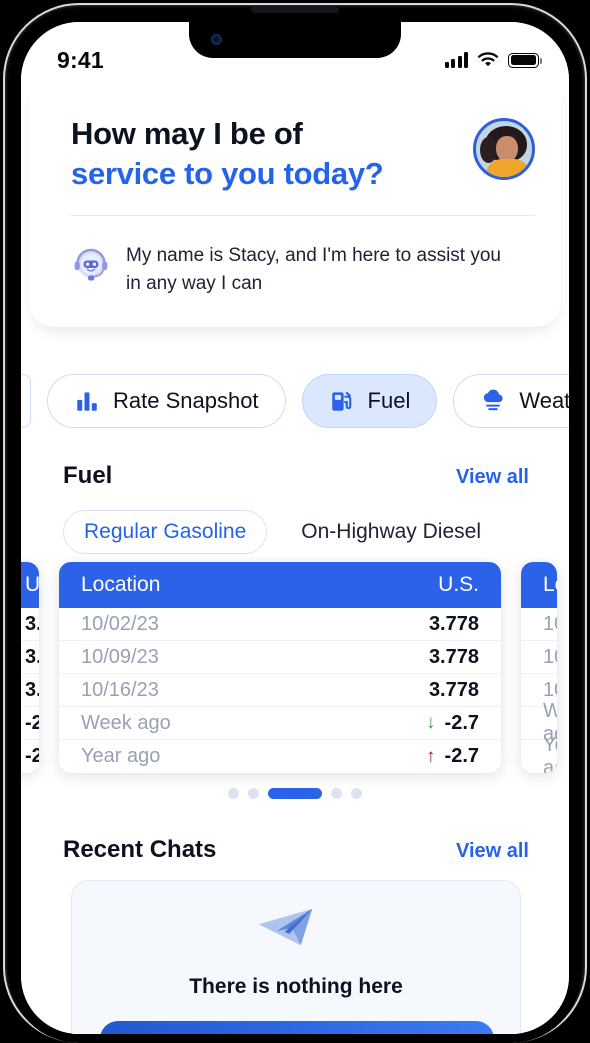  What do you see at coordinates (285, 927) in the screenshot?
I see `paper-plane-icon` at bounding box center [285, 927].